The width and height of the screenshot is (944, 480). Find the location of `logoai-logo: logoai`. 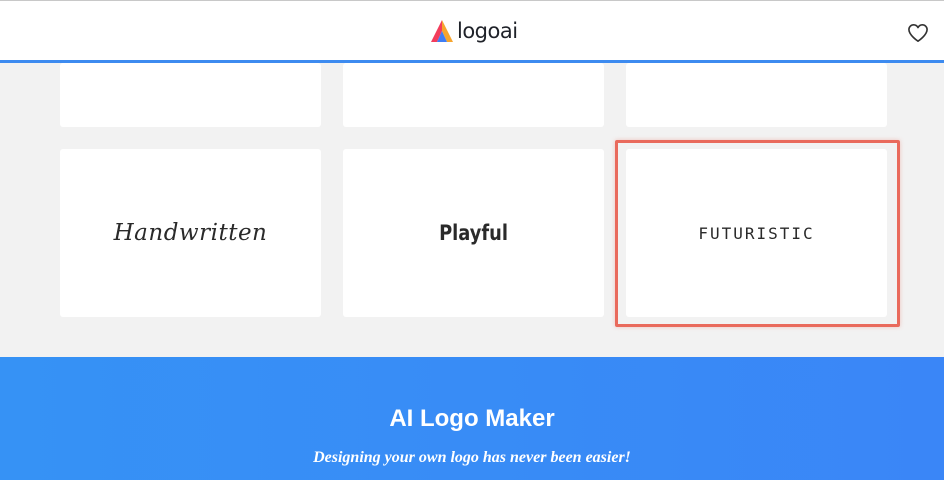

logoai-logo: logoai is located at coordinates (473, 31).